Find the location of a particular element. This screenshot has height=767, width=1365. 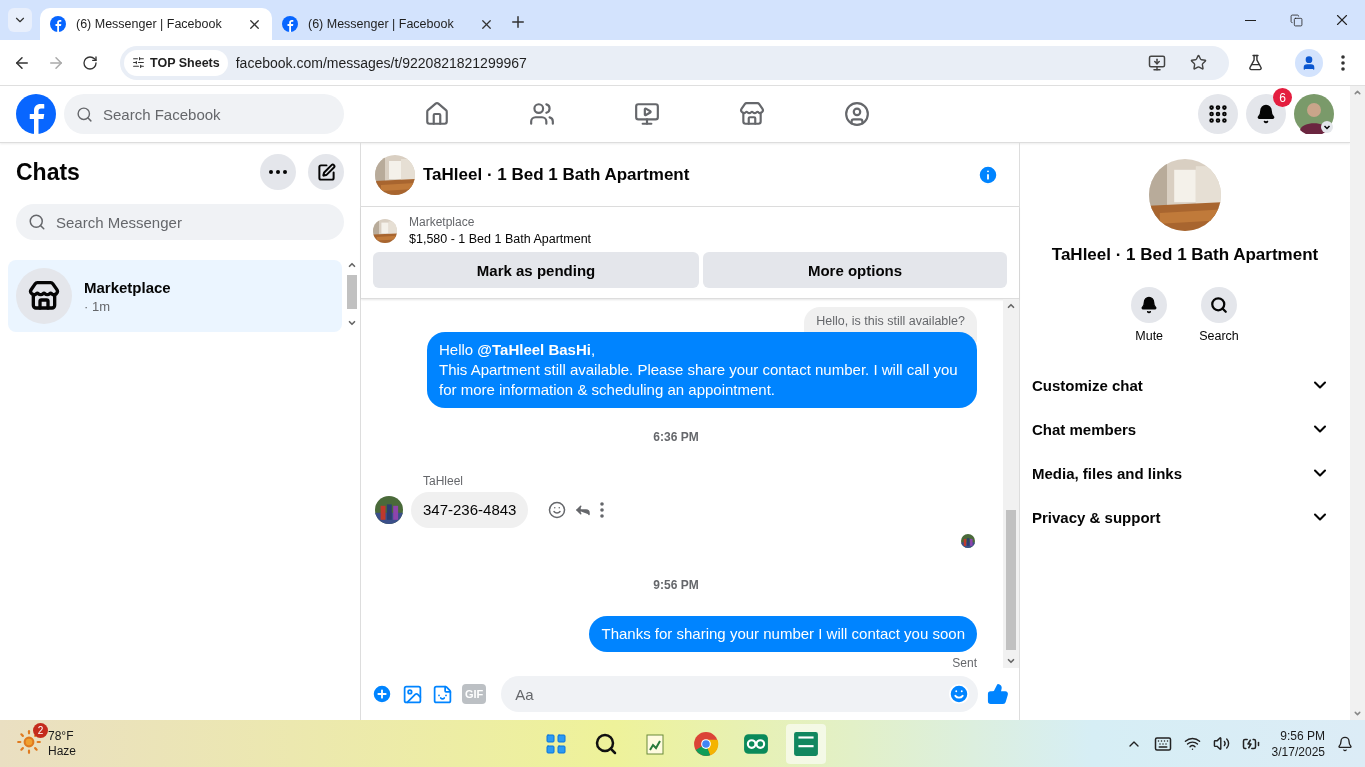

reload-icon is located at coordinates (90, 62).